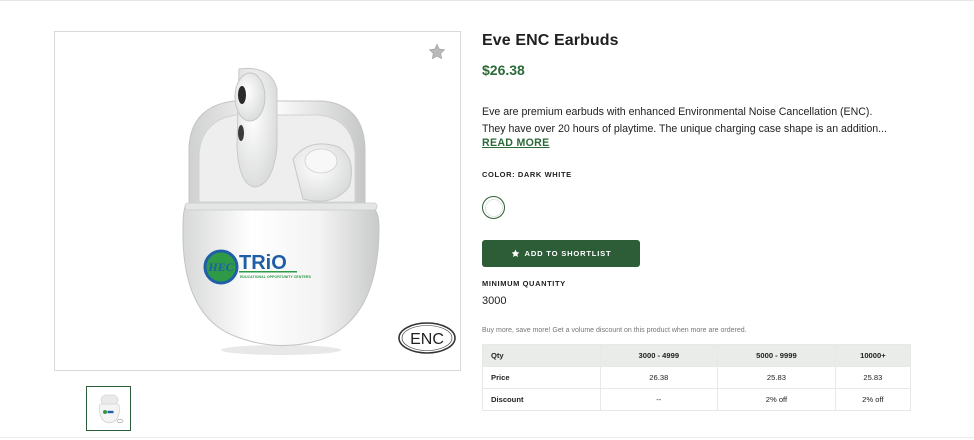 This screenshot has height=440, width=974. Describe the element at coordinates (776, 355) in the screenshot. I see `table-header-tier-2: 5000 - 9999` at that location.